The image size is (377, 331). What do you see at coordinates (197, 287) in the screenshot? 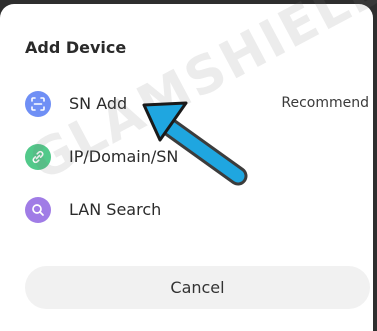
I see `cancel-button: Cancel` at bounding box center [197, 287].